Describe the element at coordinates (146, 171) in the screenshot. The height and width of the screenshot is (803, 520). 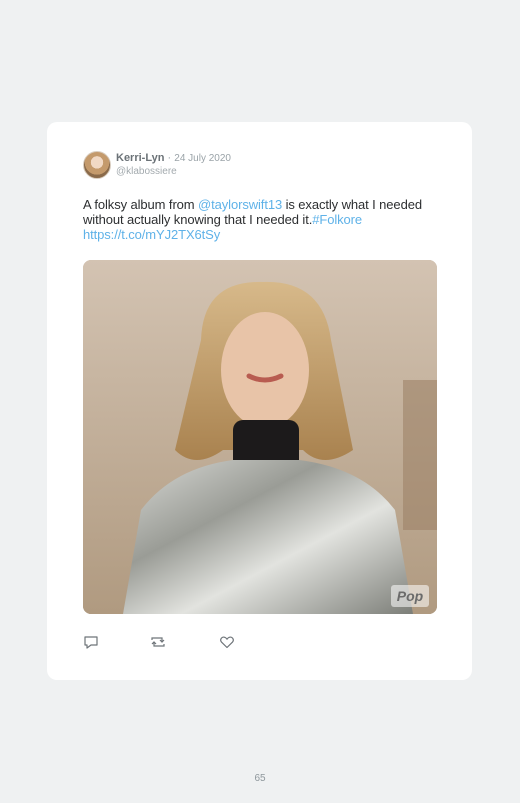
I see `author-handle: @klabossiere` at that location.